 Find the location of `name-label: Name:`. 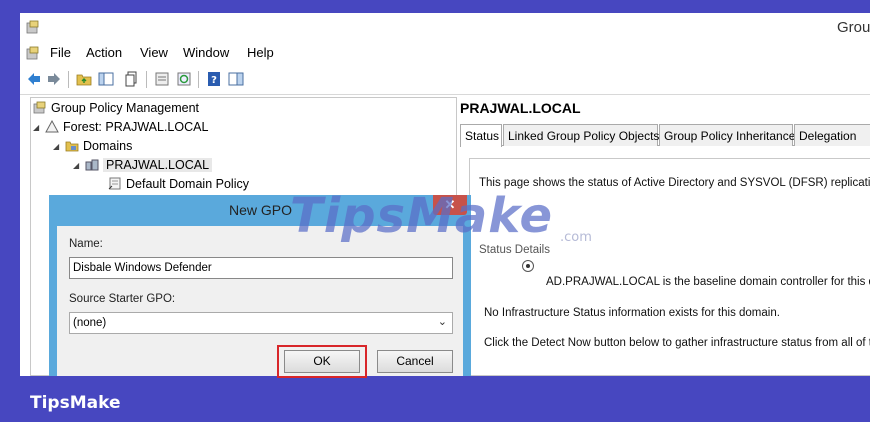

name-label: Name: is located at coordinates (86, 244).